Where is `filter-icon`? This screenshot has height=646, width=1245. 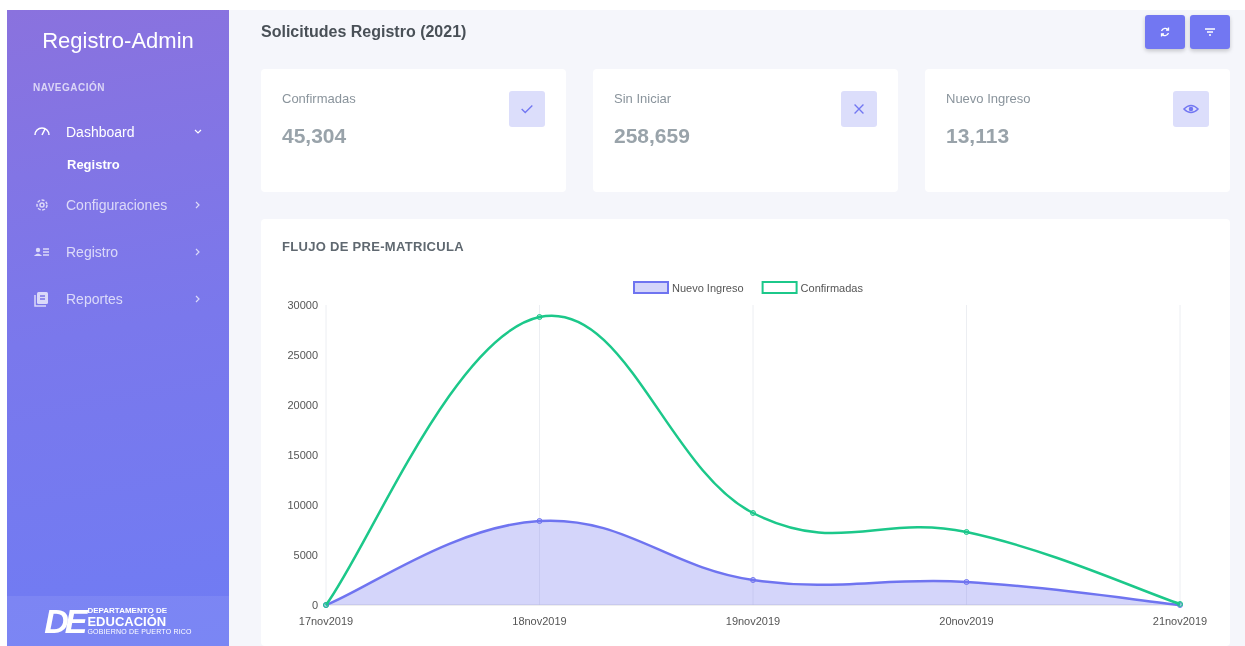
filter-icon is located at coordinates (1210, 32).